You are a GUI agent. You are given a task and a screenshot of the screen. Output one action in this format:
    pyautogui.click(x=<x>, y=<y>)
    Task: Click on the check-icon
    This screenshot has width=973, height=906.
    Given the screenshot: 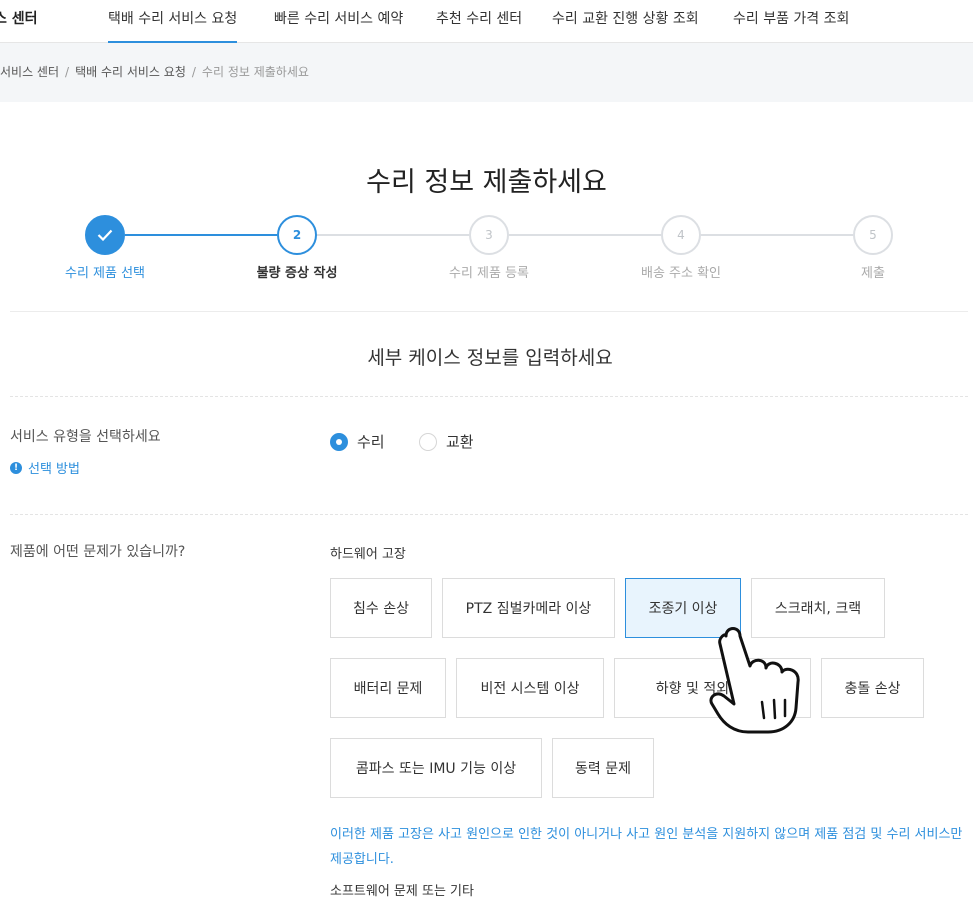 What is the action you would take?
    pyautogui.click(x=105, y=235)
    